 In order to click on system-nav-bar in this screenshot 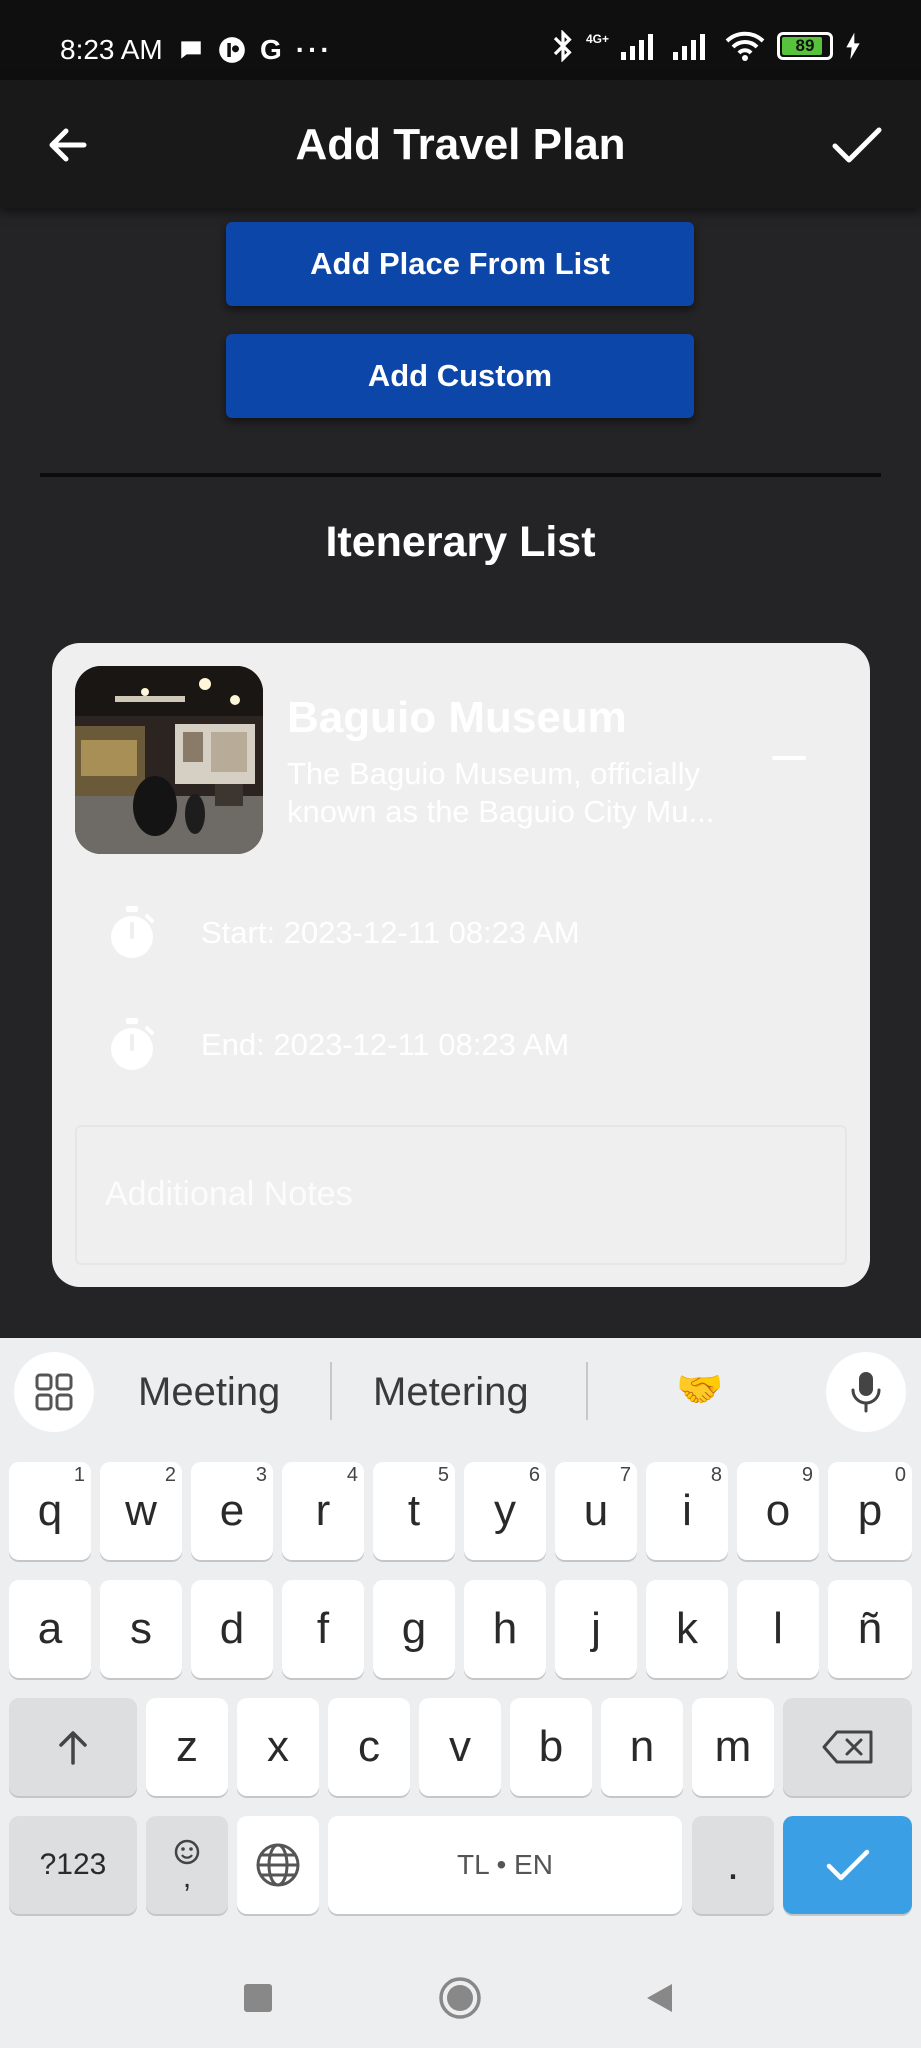, I will do `click(460, 1993)`.